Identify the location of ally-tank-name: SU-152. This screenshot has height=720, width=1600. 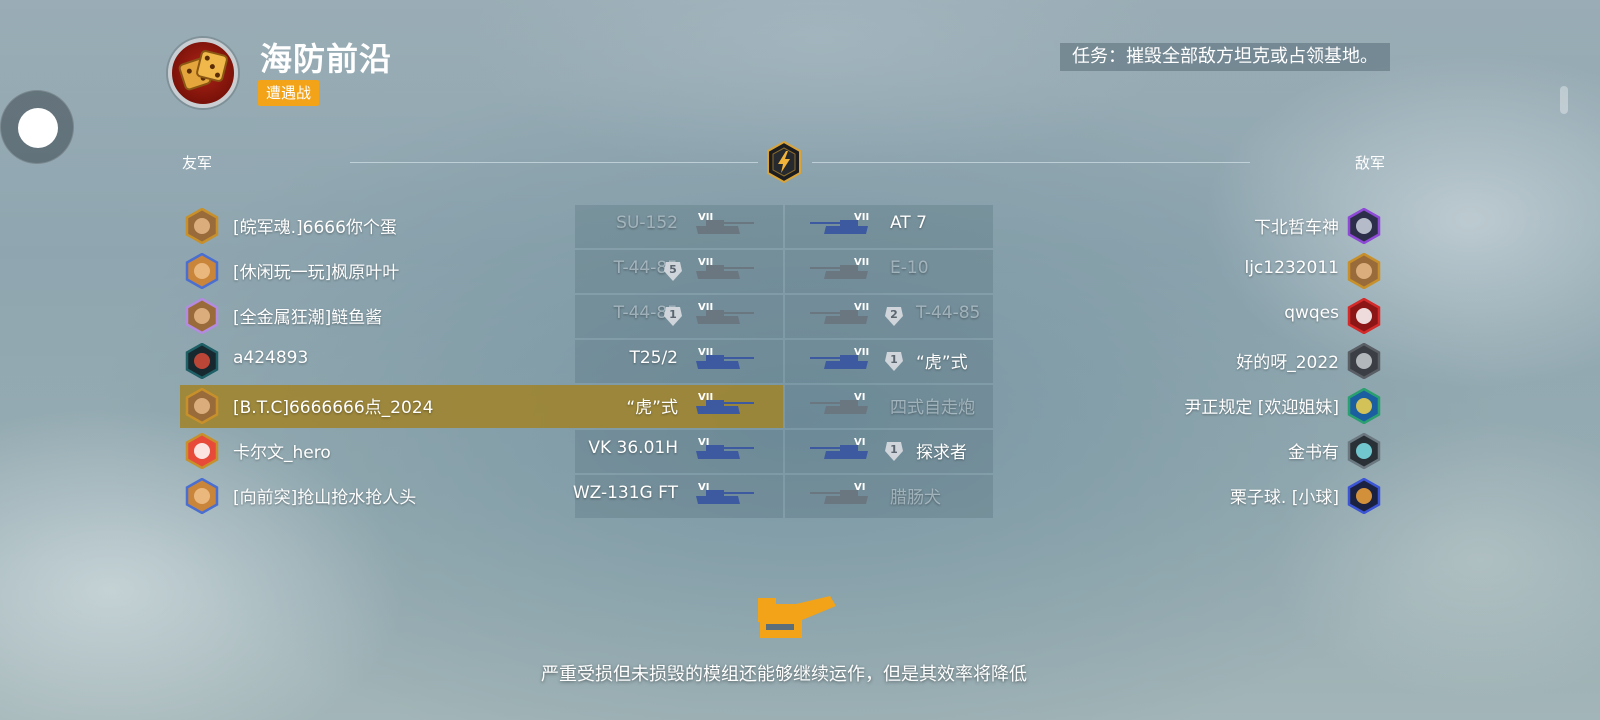
(647, 223).